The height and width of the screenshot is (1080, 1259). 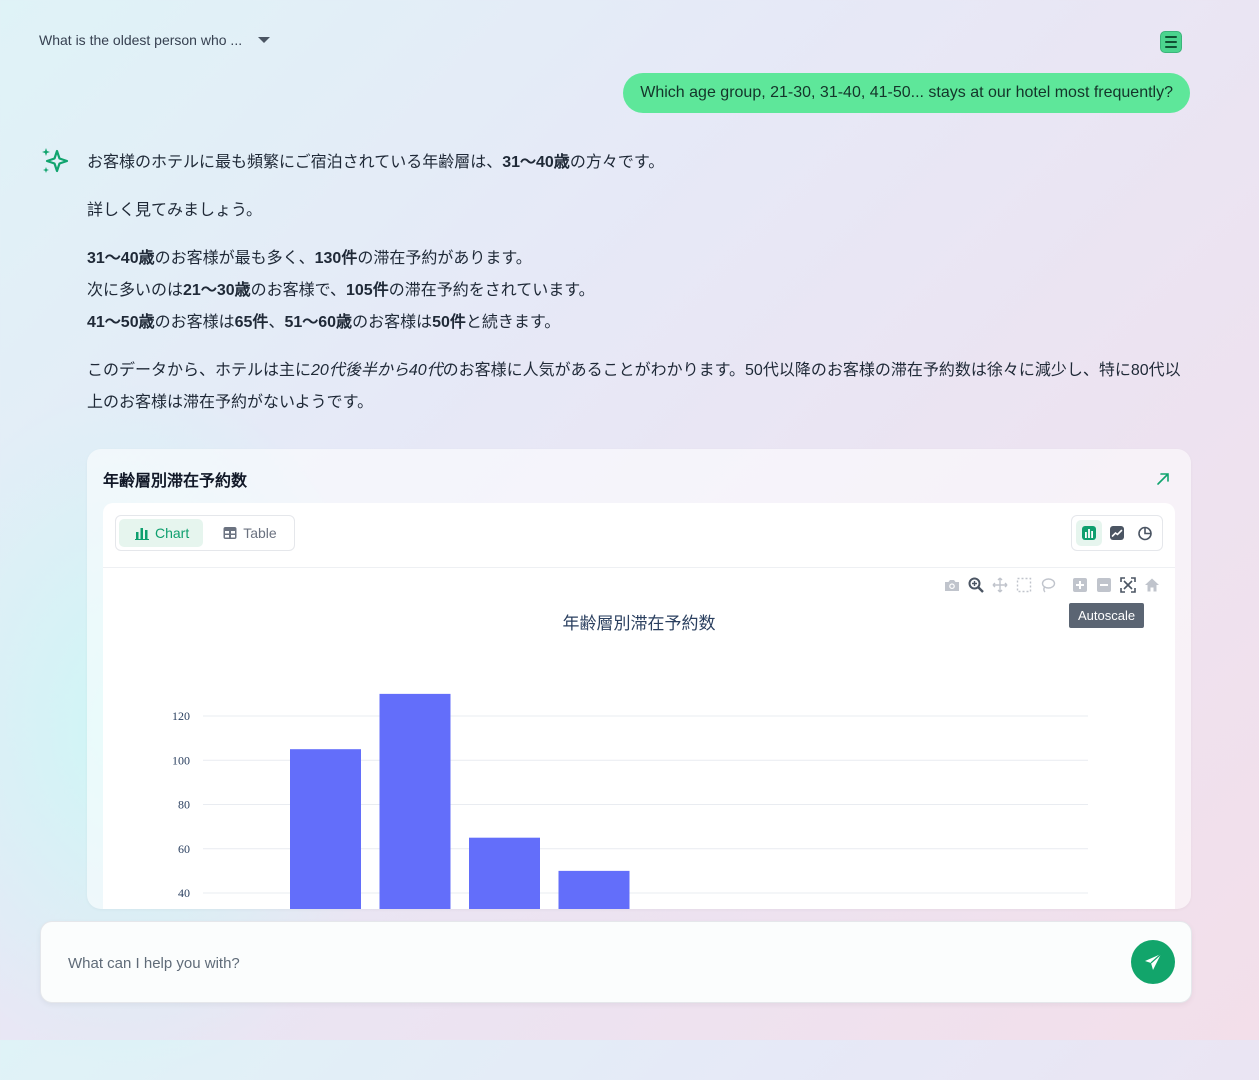 I want to click on y-tick-label: 60, so click(x=184, y=849).